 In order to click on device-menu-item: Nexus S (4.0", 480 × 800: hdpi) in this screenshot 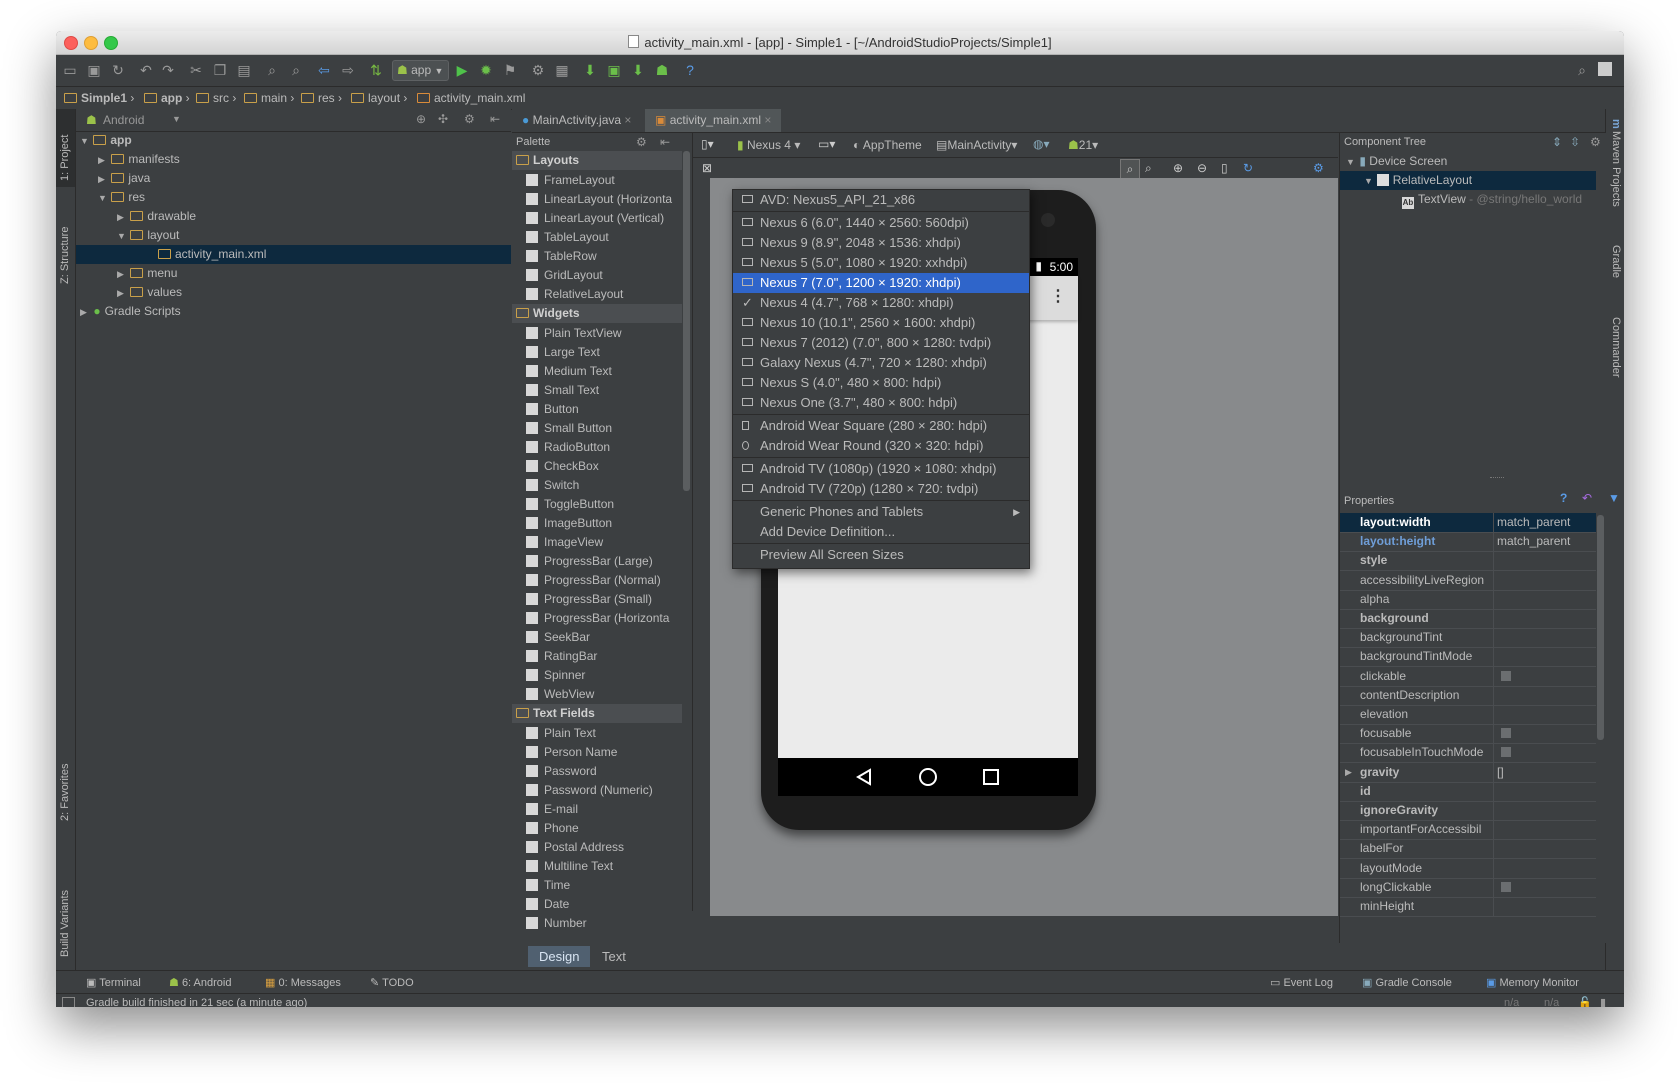, I will do `click(881, 383)`.